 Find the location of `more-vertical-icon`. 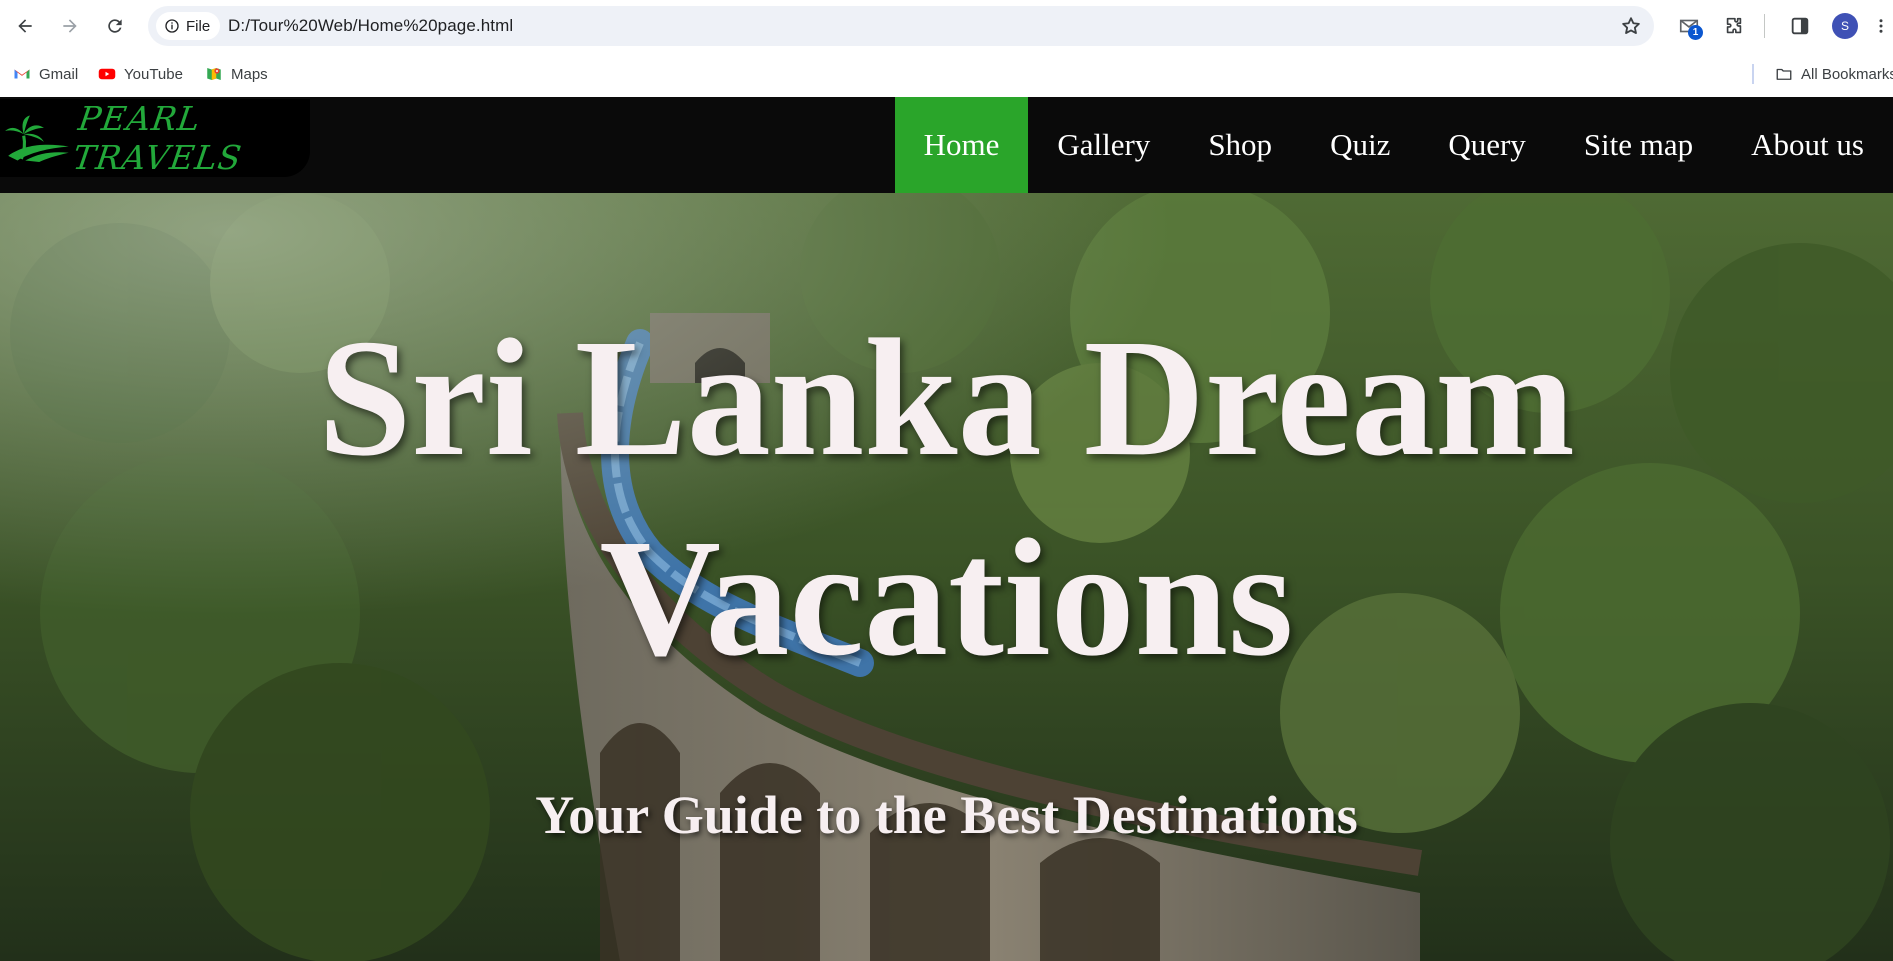

more-vertical-icon is located at coordinates (1881, 26).